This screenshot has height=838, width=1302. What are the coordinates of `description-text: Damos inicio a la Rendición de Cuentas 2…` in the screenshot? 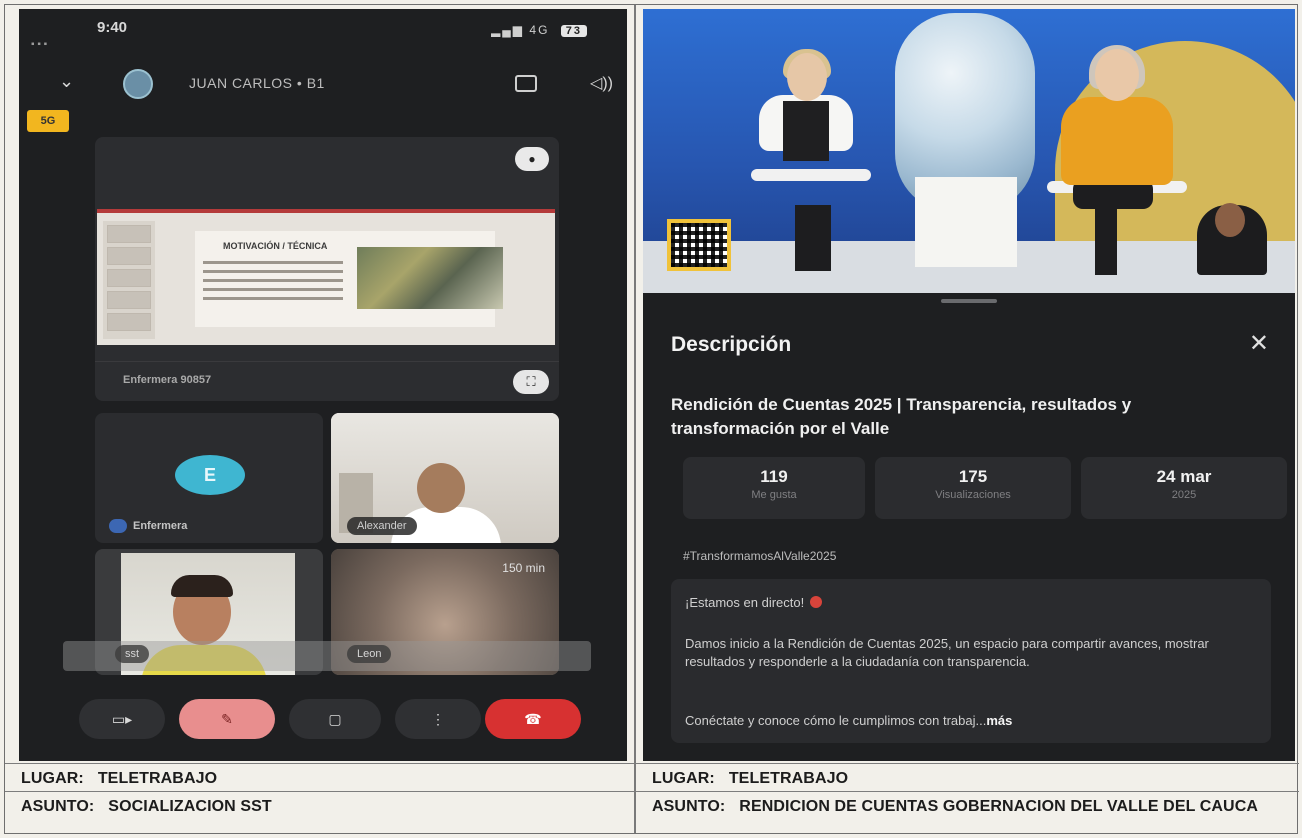 It's located at (947, 652).